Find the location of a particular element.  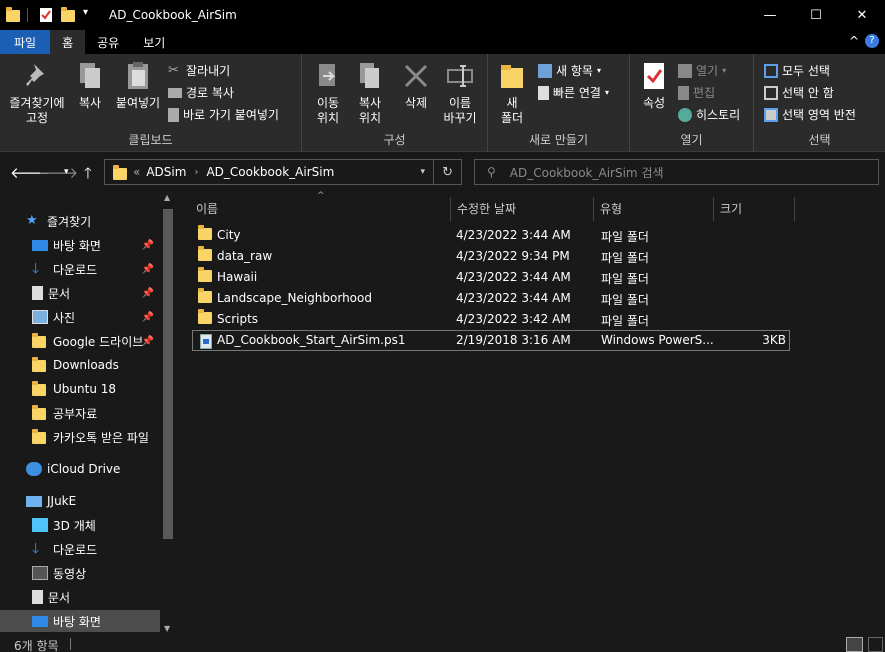

sidebar-item-study: 공부자료 is located at coordinates (80, 413).